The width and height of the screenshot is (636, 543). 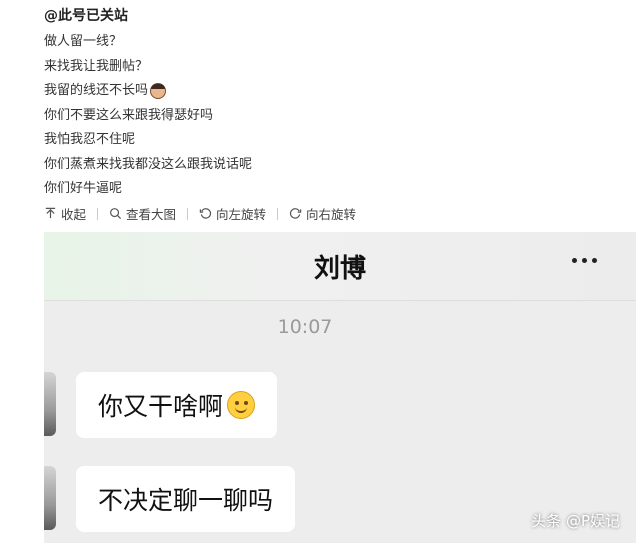 What do you see at coordinates (322, 213) in the screenshot?
I see `rotate-right-button: 向右旋转` at bounding box center [322, 213].